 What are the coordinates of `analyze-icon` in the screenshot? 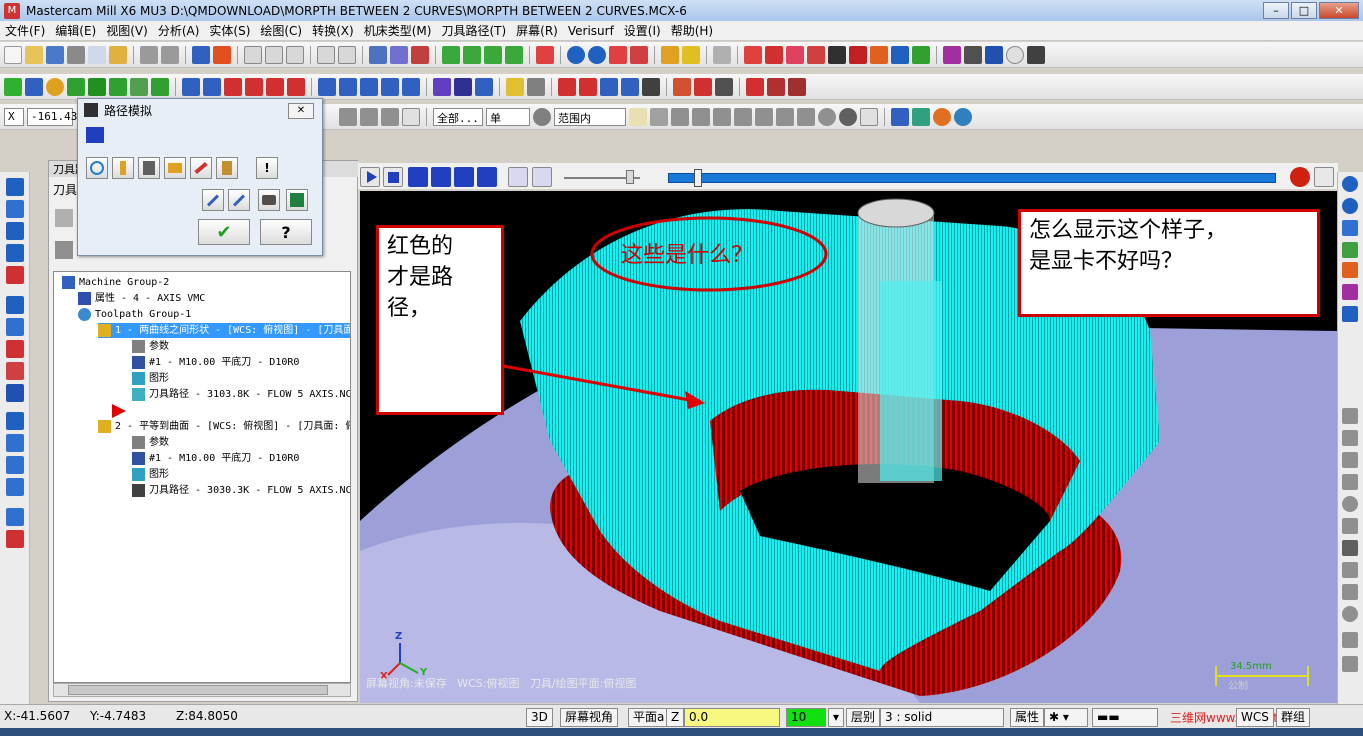 It's located at (753, 54).